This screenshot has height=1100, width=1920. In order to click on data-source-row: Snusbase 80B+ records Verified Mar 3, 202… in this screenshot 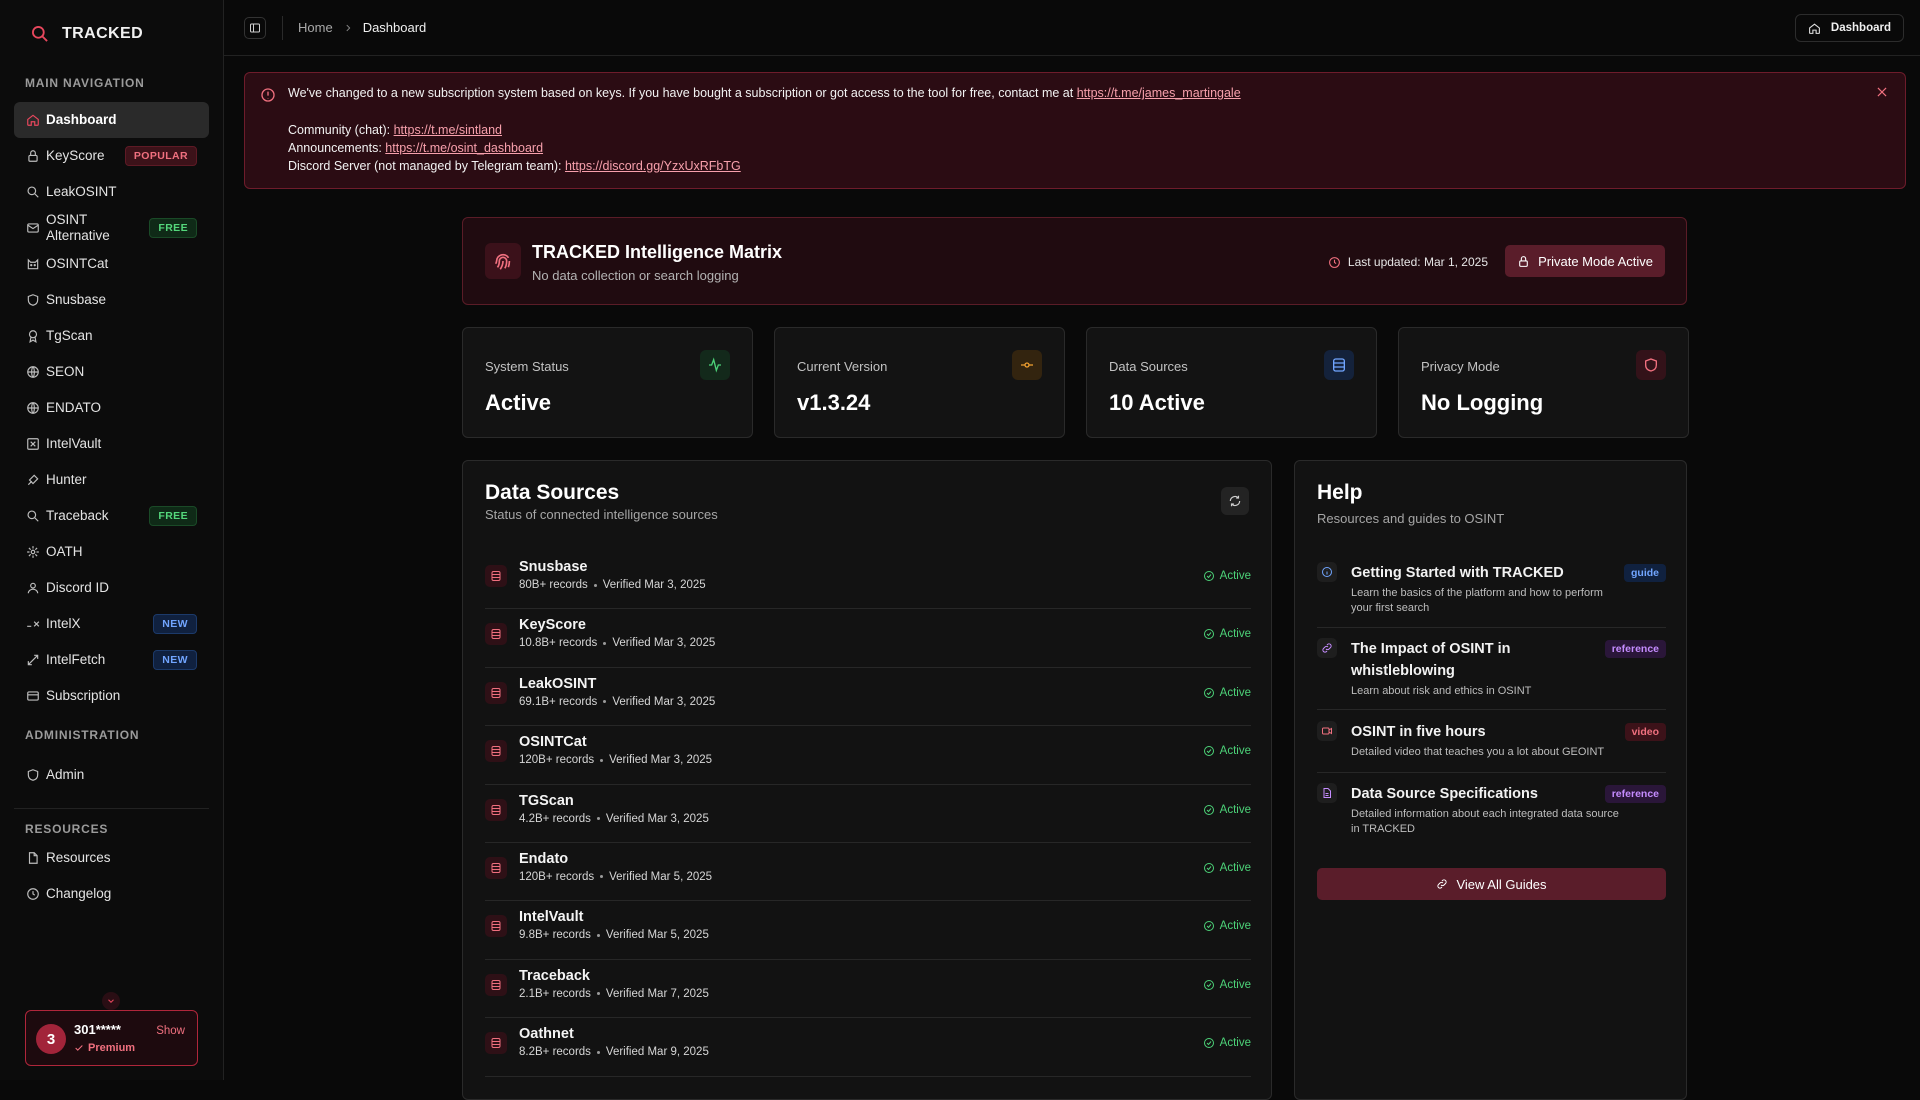, I will do `click(868, 580)`.